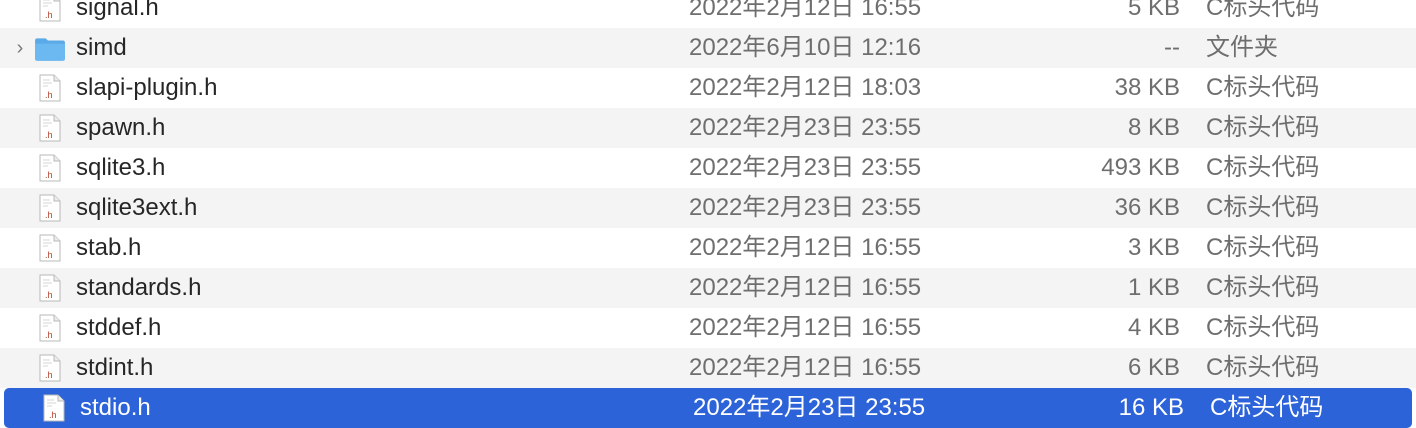  Describe the element at coordinates (1153, 127) in the screenshot. I see `file-size: 8 KB` at that location.